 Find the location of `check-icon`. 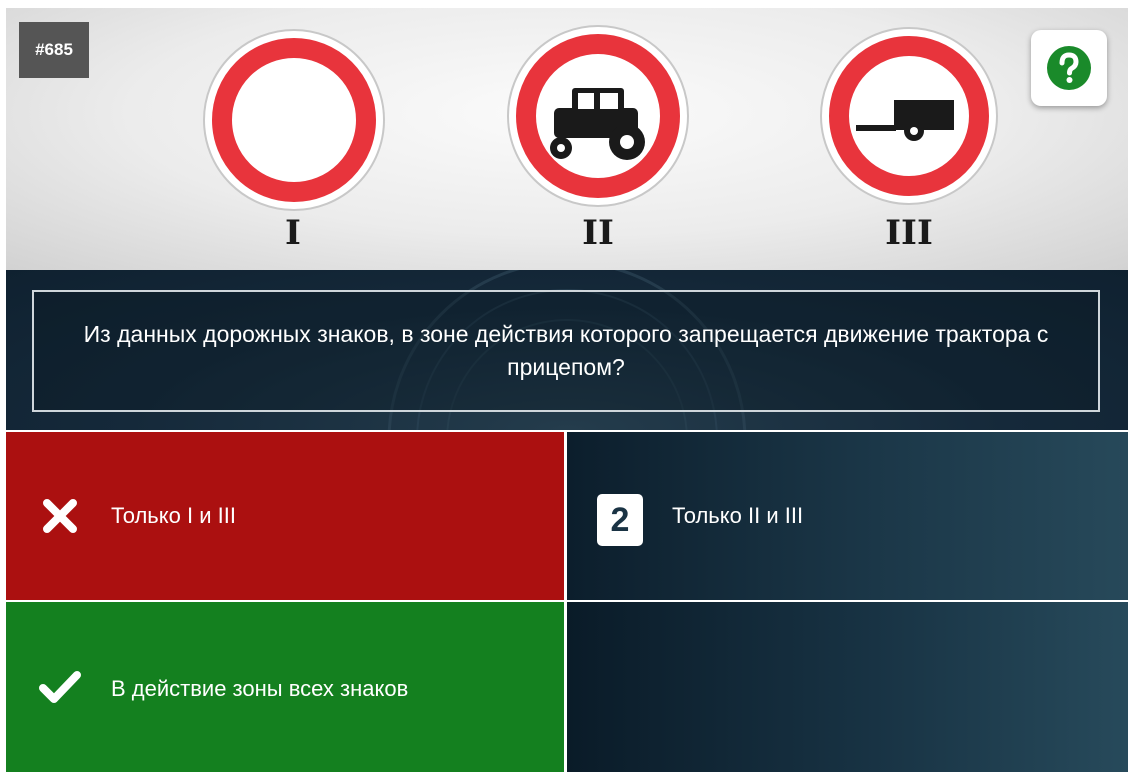

check-icon is located at coordinates (60, 687).